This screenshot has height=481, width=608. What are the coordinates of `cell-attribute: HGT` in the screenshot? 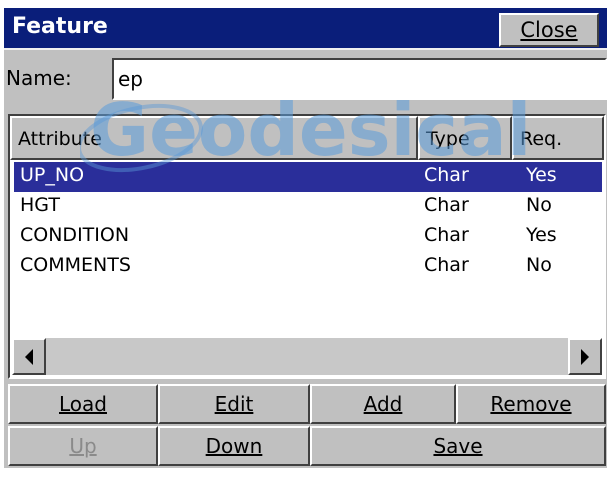 It's located at (40, 205).